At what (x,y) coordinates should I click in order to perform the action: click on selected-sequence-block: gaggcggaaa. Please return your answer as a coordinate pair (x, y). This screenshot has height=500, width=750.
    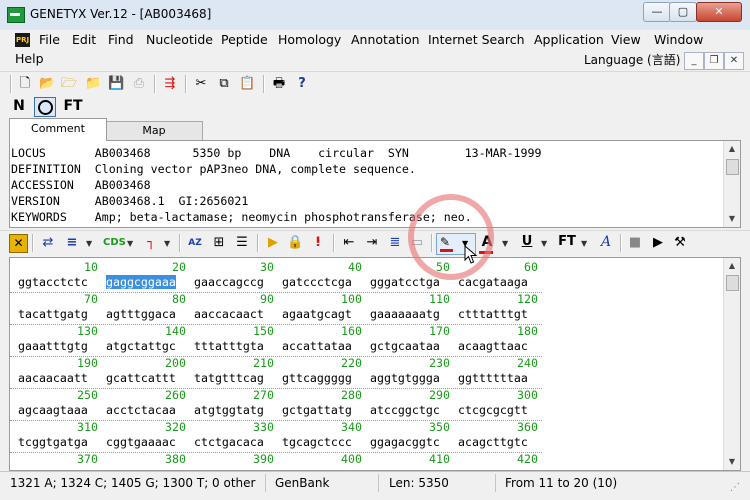
    Looking at the image, I should click on (141, 282).